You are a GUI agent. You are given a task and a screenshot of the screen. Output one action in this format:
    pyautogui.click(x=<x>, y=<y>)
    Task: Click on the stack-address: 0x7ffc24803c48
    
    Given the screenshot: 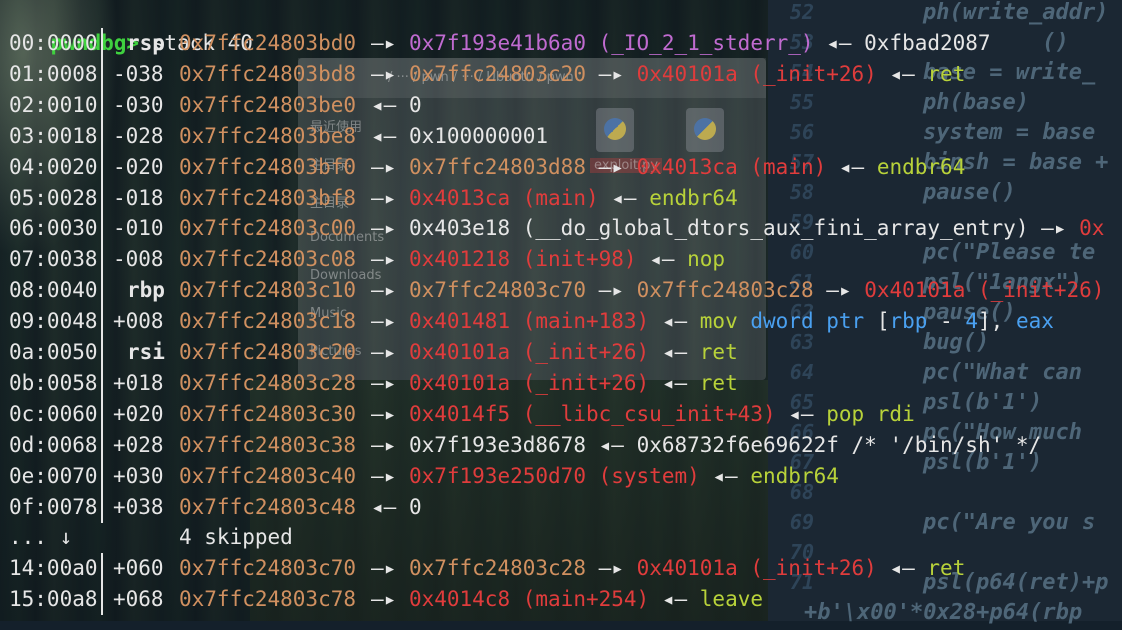 What is the action you would take?
    pyautogui.click(x=268, y=506)
    